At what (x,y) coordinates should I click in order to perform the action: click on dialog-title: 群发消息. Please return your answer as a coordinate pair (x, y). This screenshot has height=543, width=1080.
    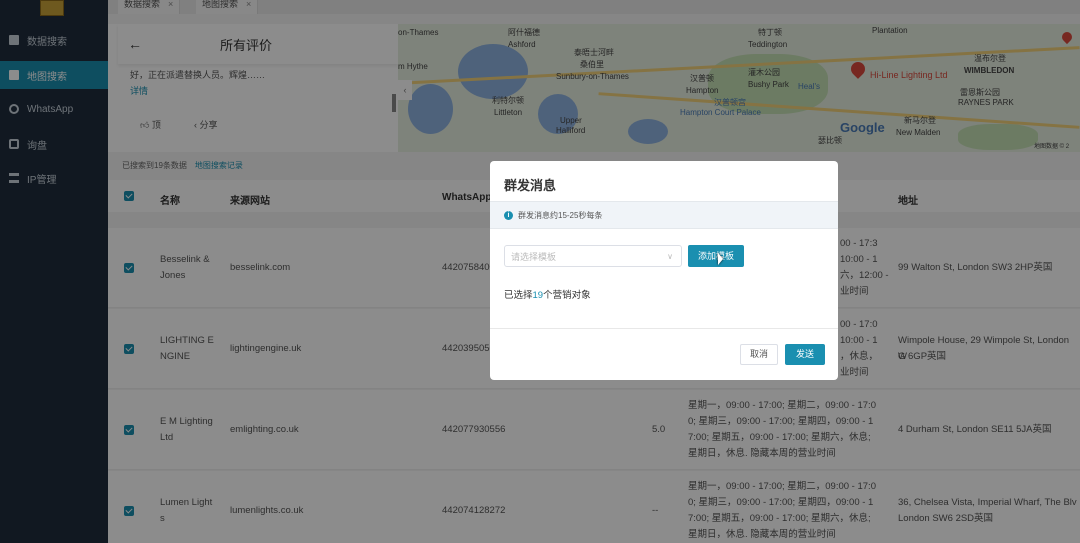
    Looking at the image, I should click on (530, 185).